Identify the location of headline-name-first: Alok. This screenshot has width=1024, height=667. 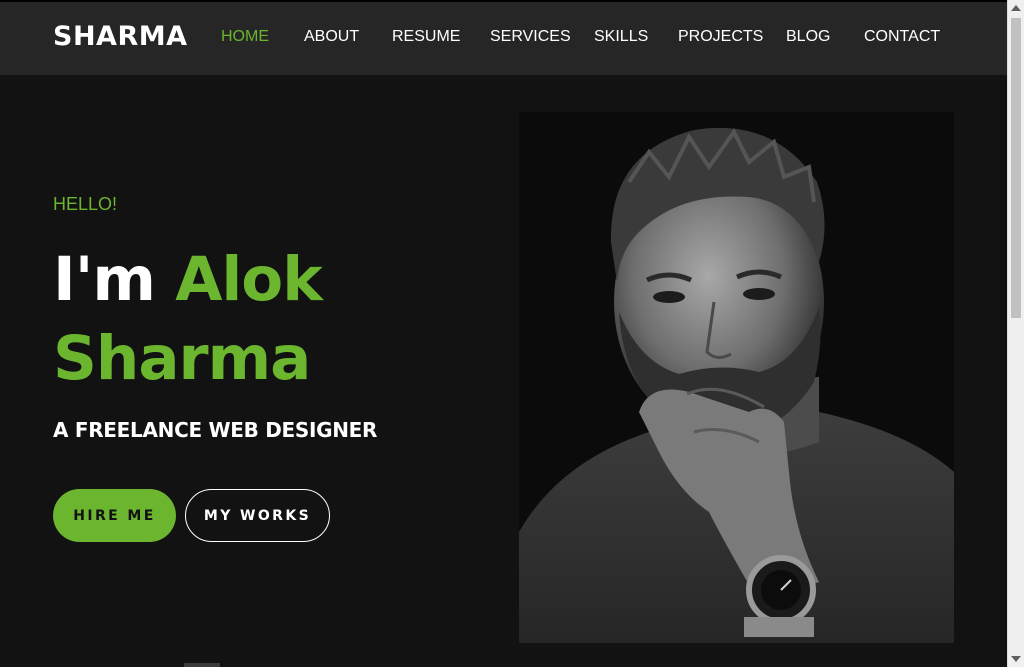
(249, 279).